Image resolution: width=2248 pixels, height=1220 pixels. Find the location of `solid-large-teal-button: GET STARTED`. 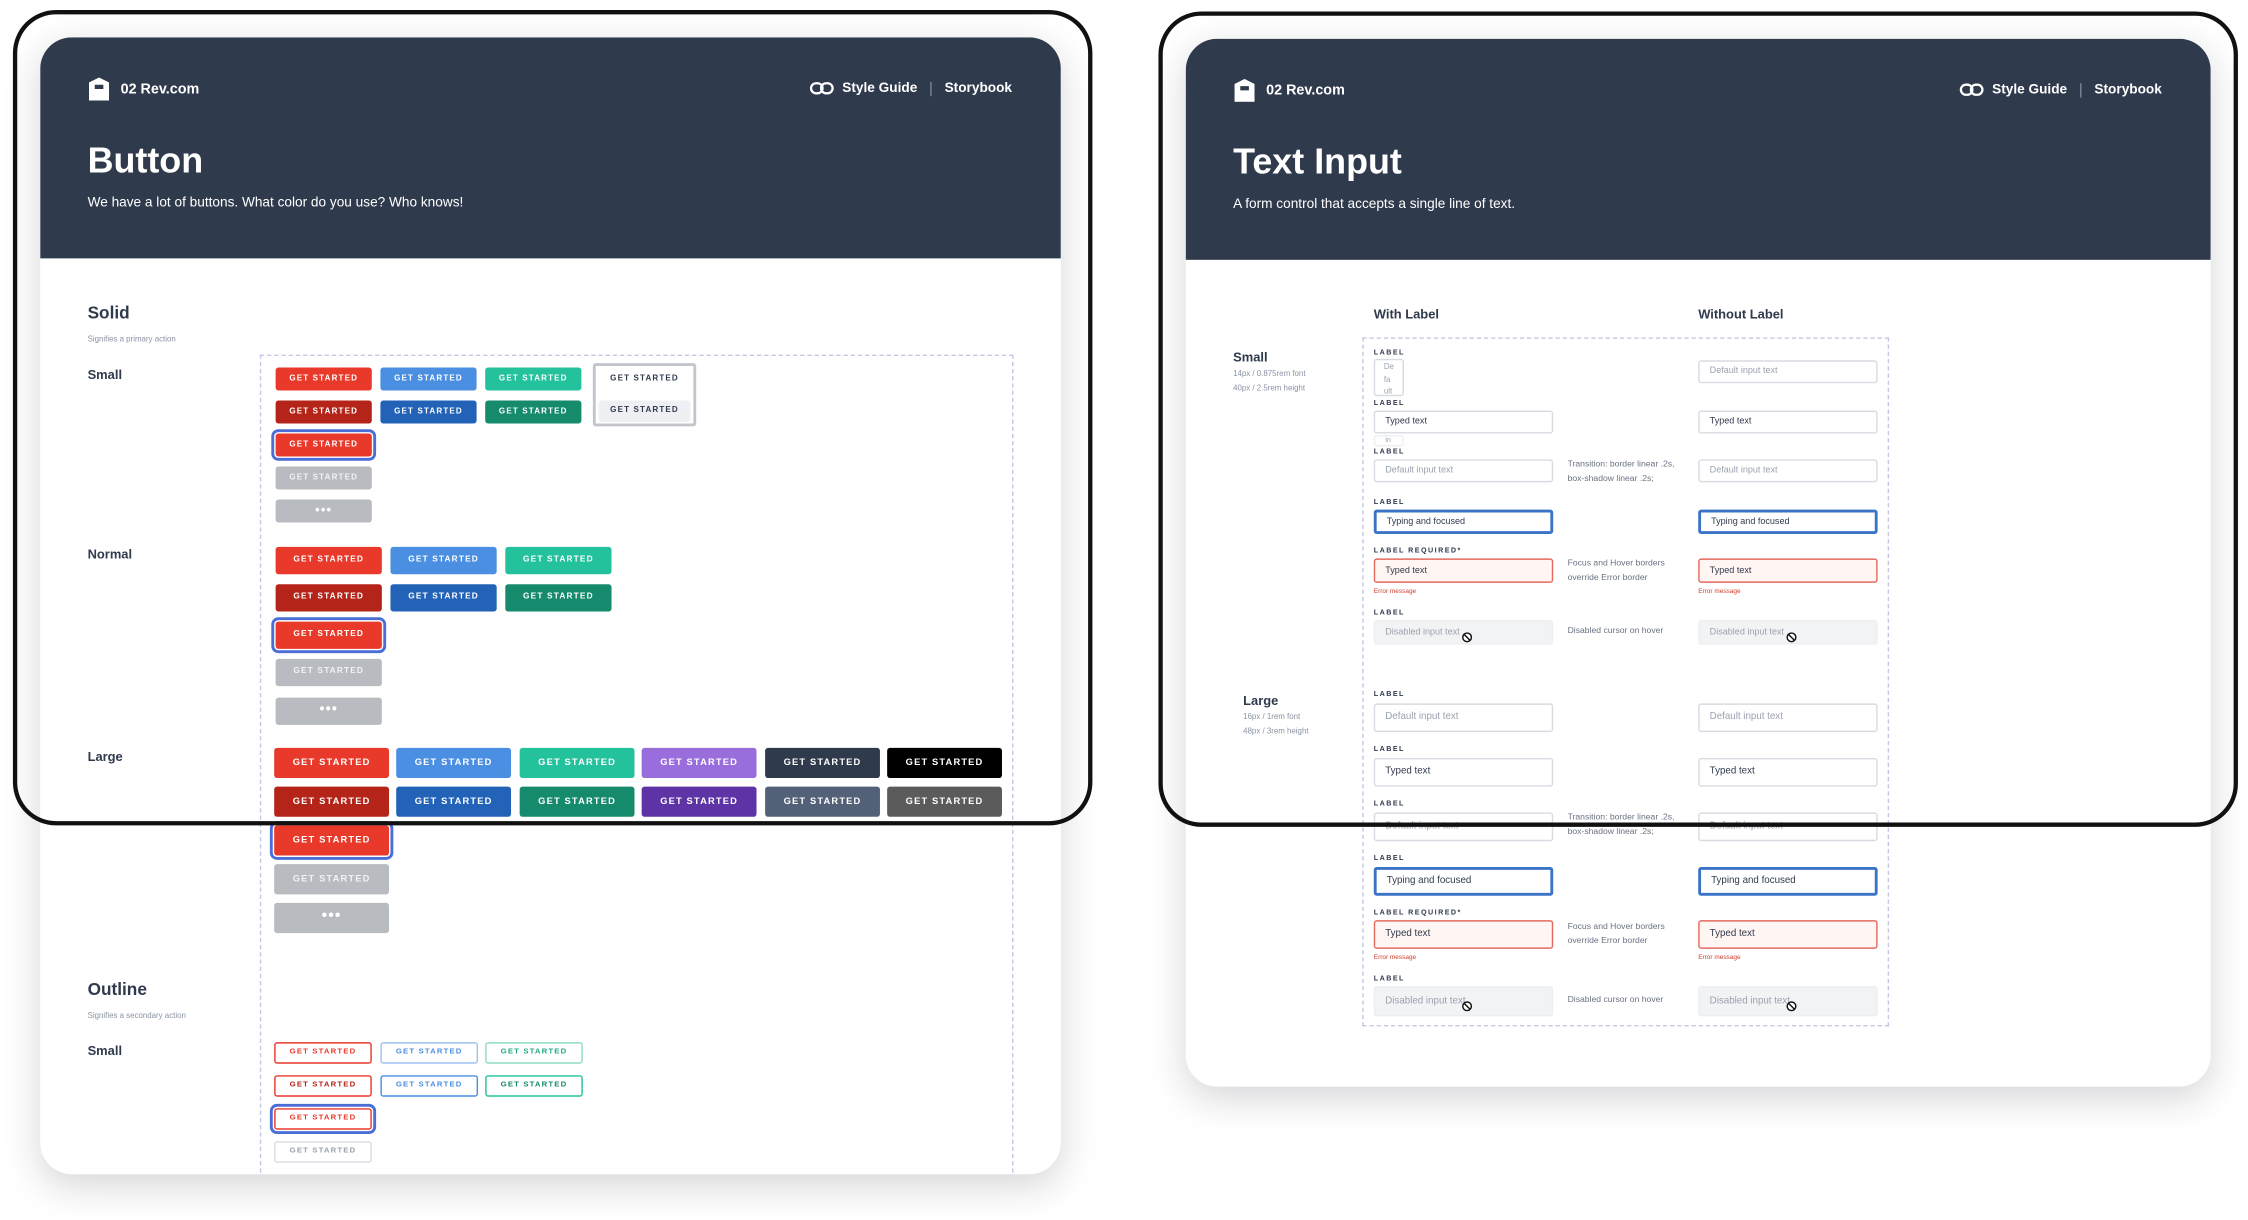

solid-large-teal-button: GET STARTED is located at coordinates (577, 763).